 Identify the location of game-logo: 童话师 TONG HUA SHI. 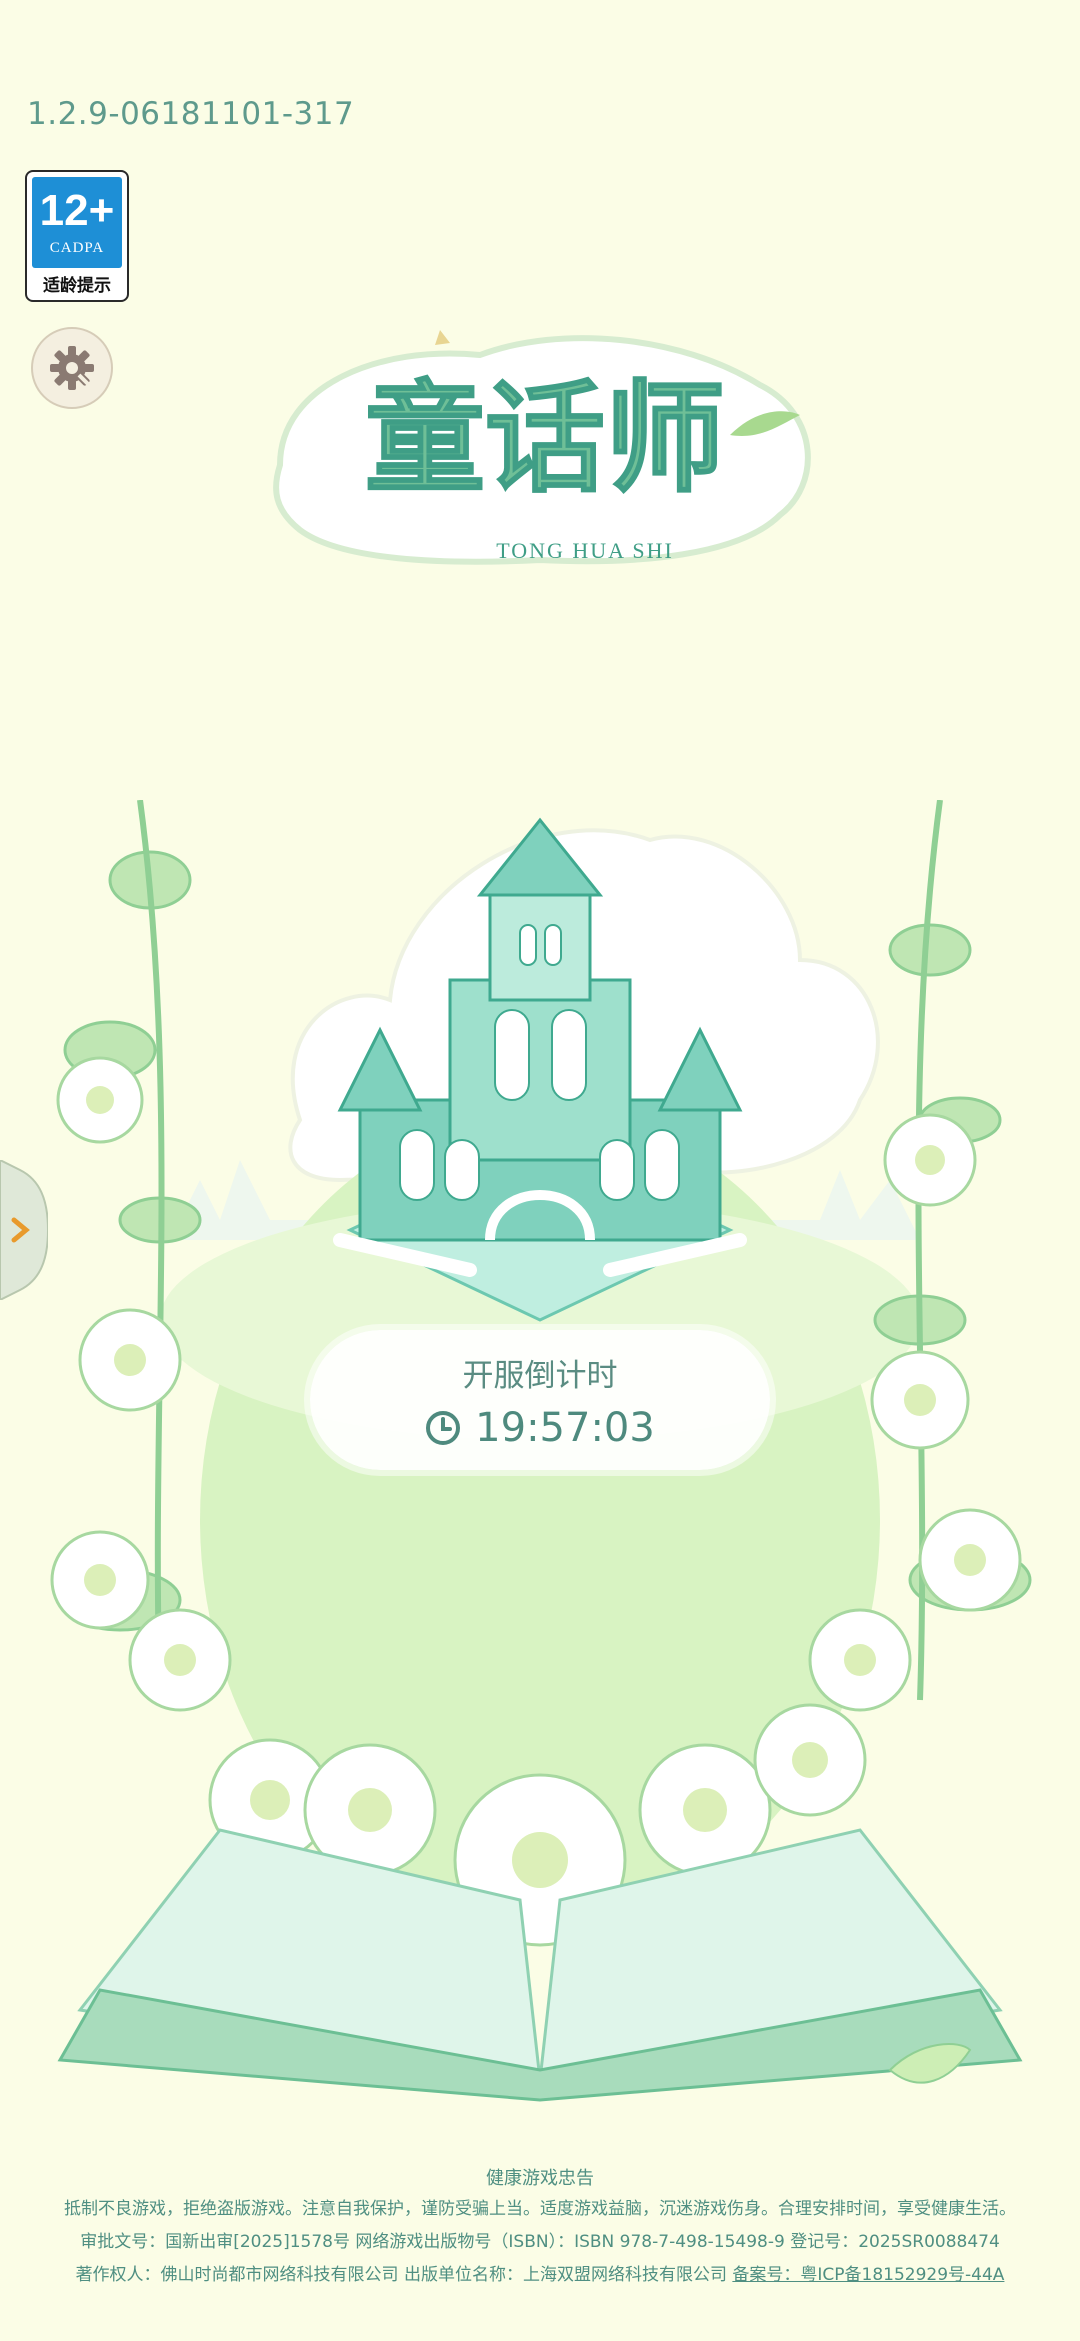
(542, 447).